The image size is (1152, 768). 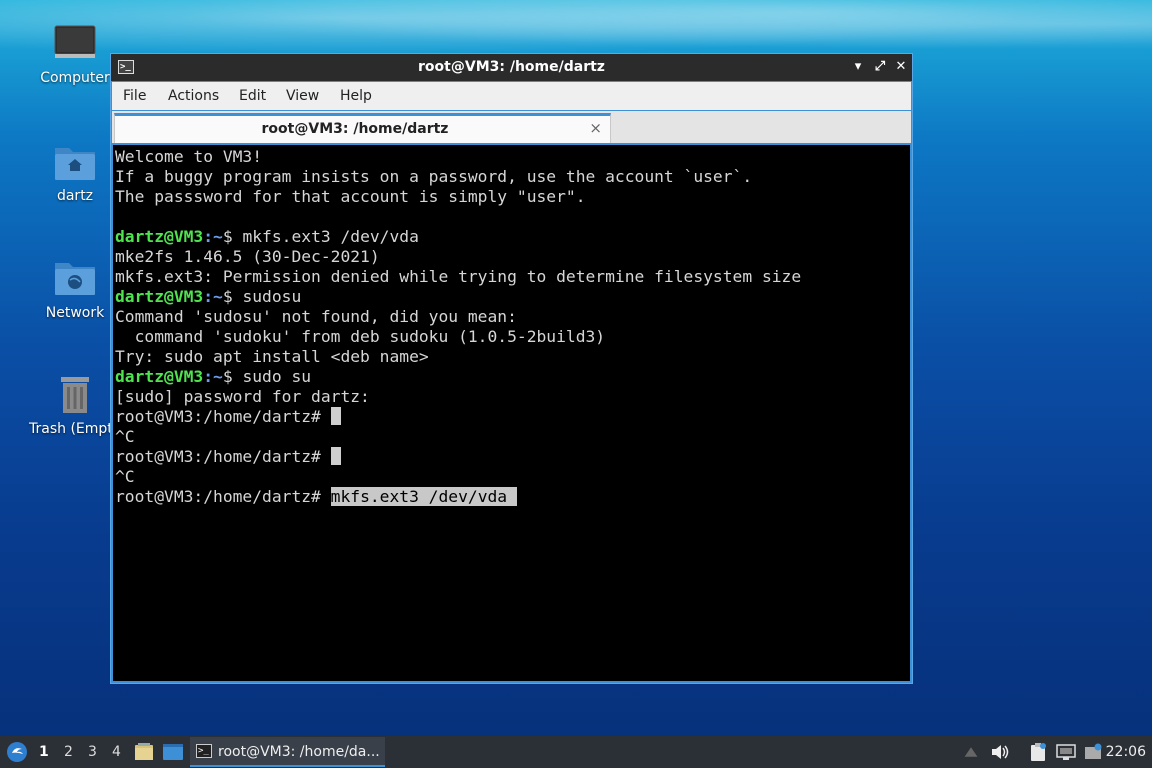 I want to click on volume-icon, so click(x=1000, y=752).